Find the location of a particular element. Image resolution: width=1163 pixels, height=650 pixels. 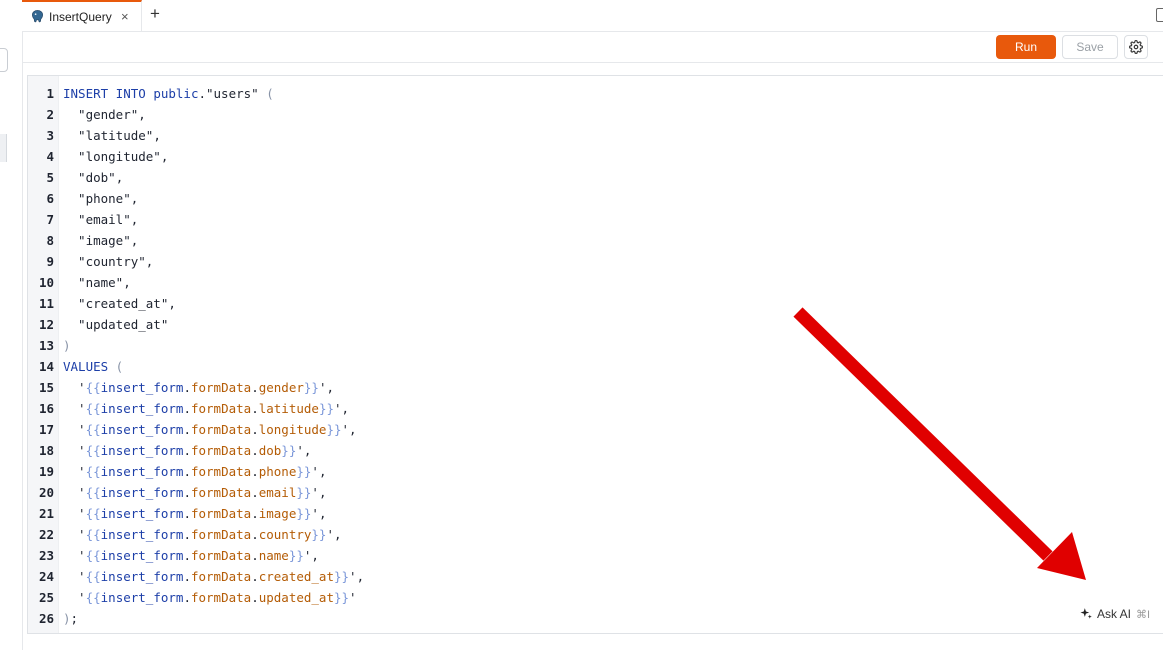

code-line: 19 '{{insert_form.formData.phone}}', is located at coordinates (196, 471).